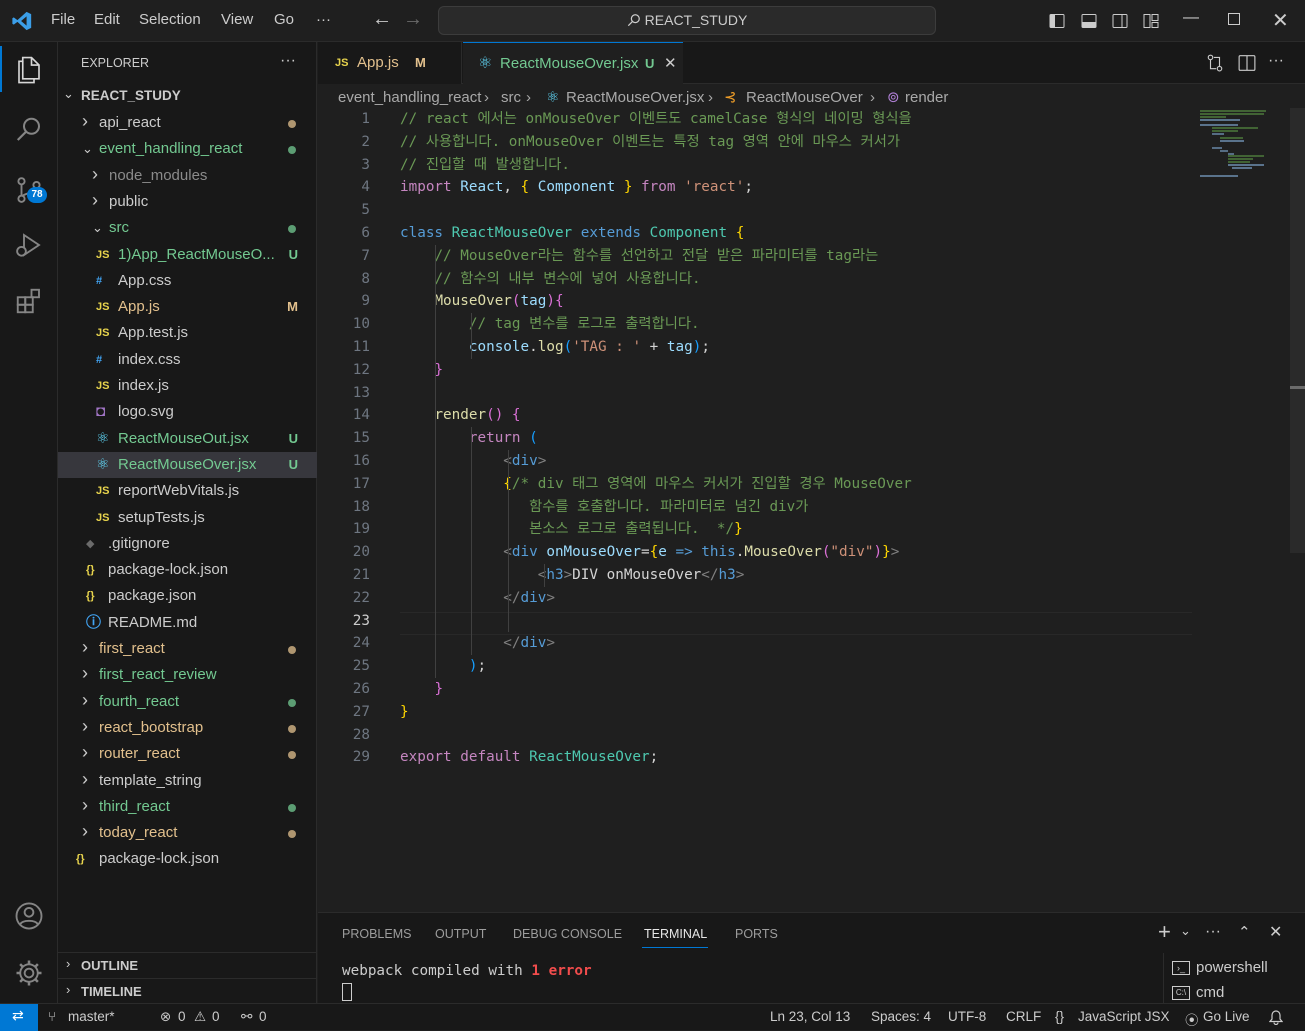 The height and width of the screenshot is (1031, 1305). I want to click on breadcrumb-src: src, so click(511, 98).